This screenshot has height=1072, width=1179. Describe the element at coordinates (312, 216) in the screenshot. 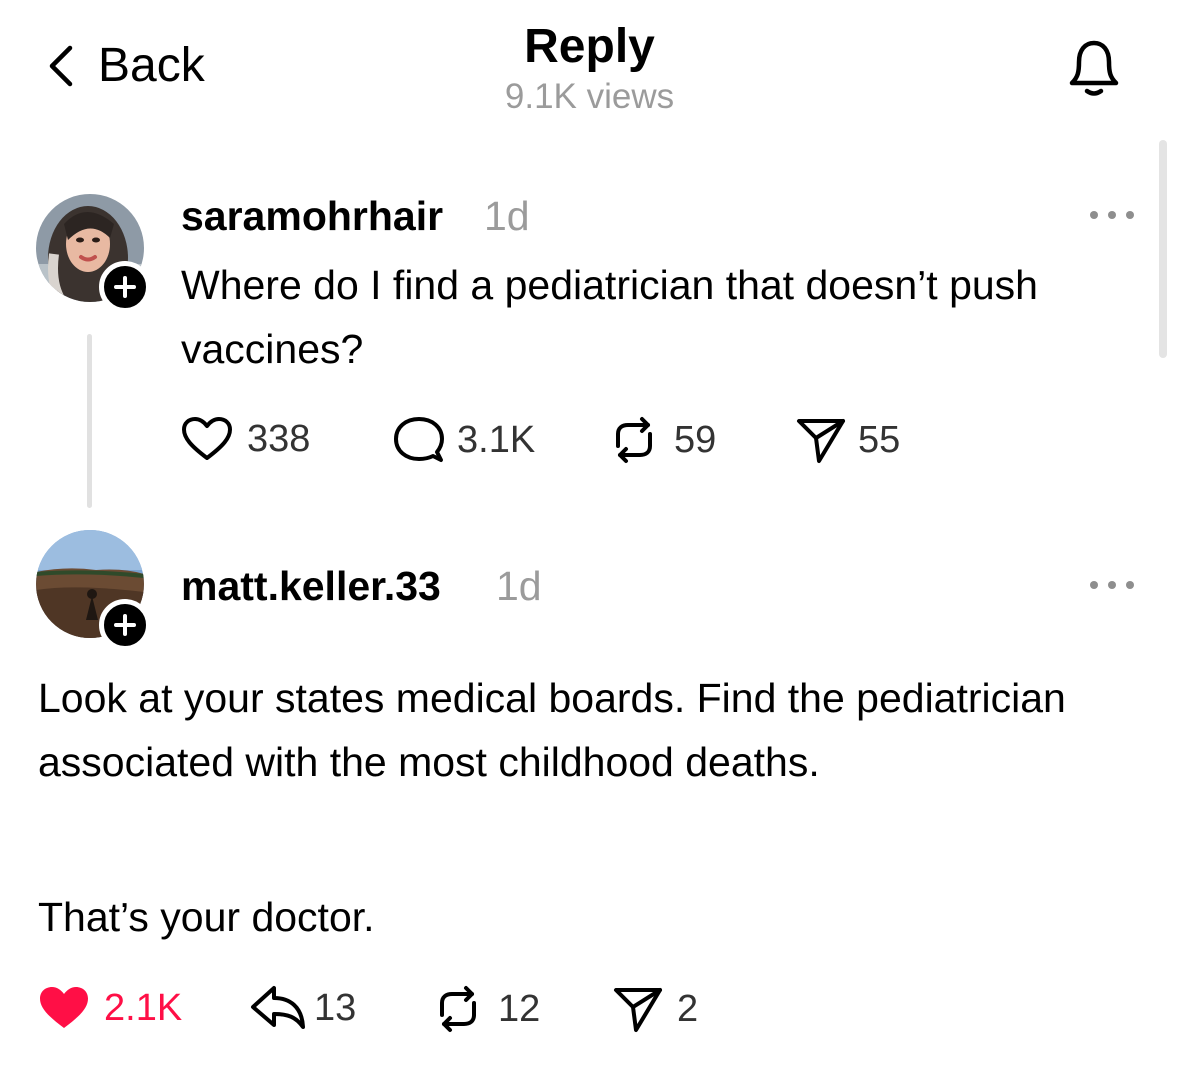

I see `post-username: saramohrhair` at that location.